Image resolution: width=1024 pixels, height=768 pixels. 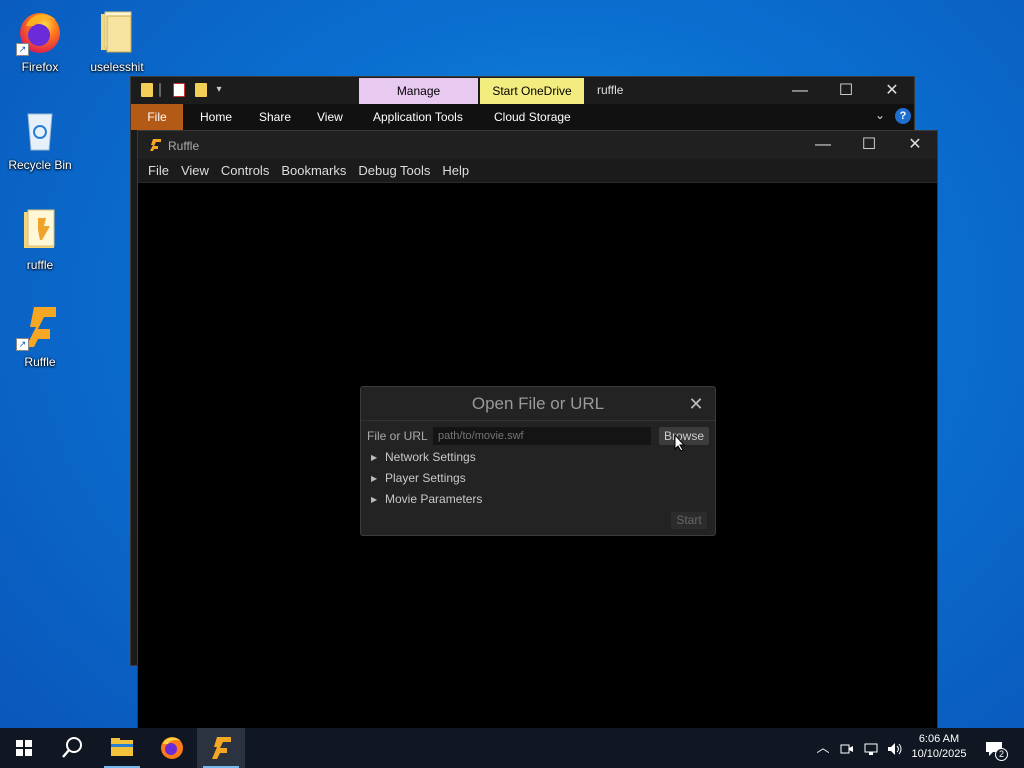 I want to click on windows-icon, so click(x=24, y=748).